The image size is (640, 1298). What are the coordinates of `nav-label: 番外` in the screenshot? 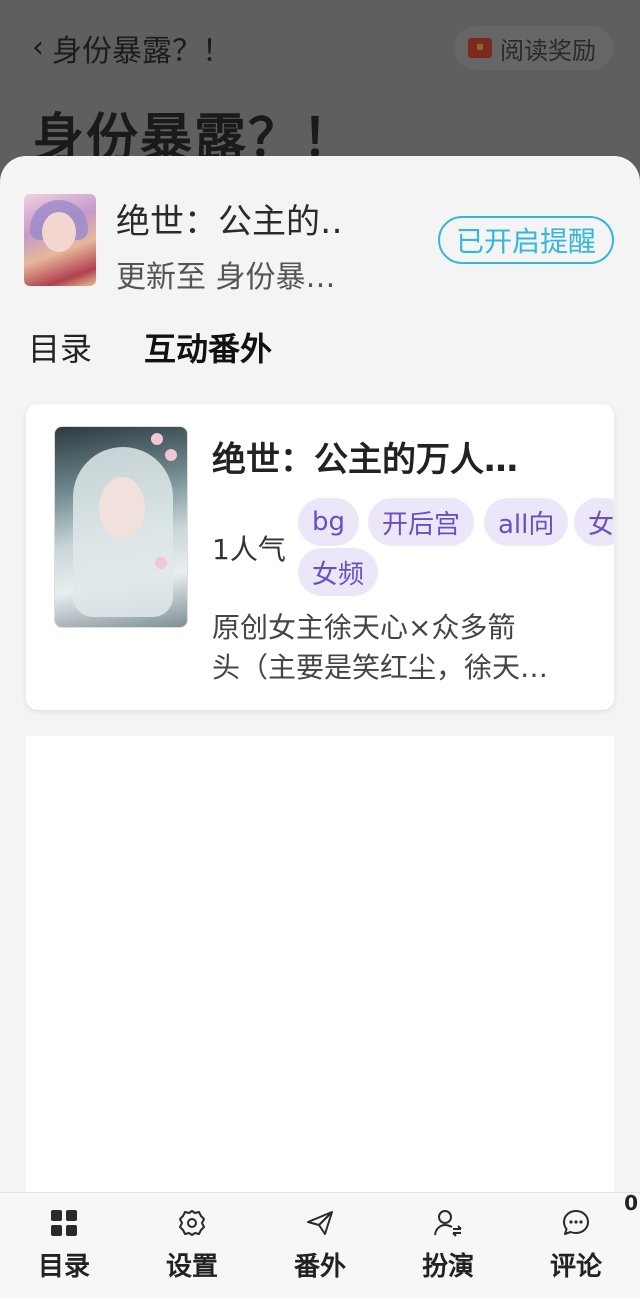 It's located at (319, 1267).